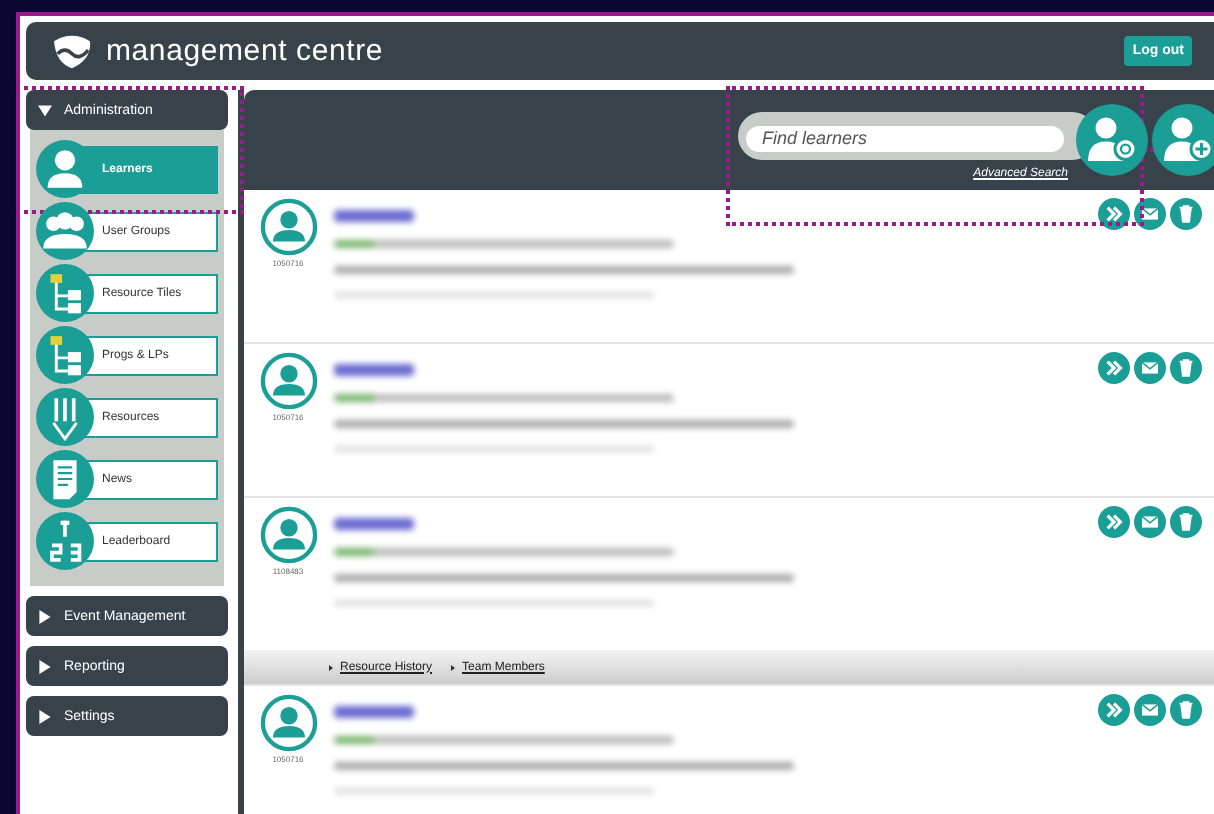  I want to click on collapse-icon, so click(45, 110).